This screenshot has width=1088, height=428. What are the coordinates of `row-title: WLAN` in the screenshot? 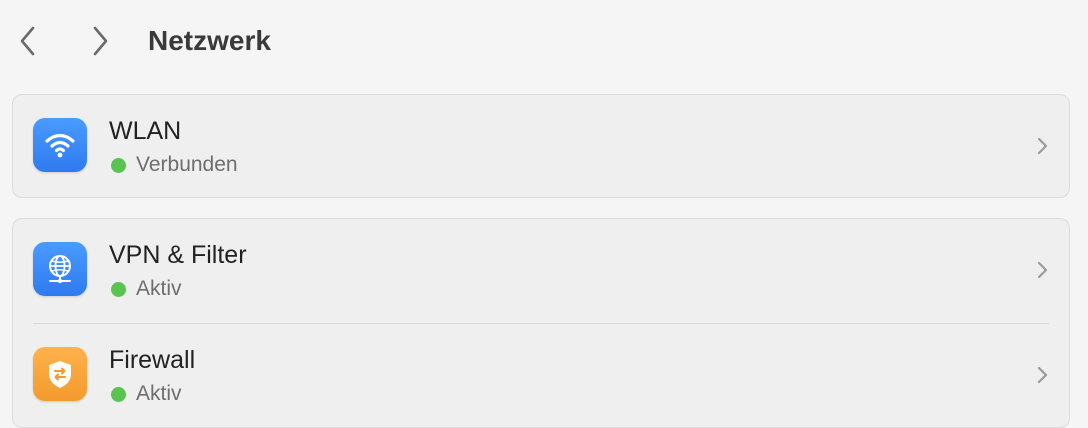 It's located at (145, 131).